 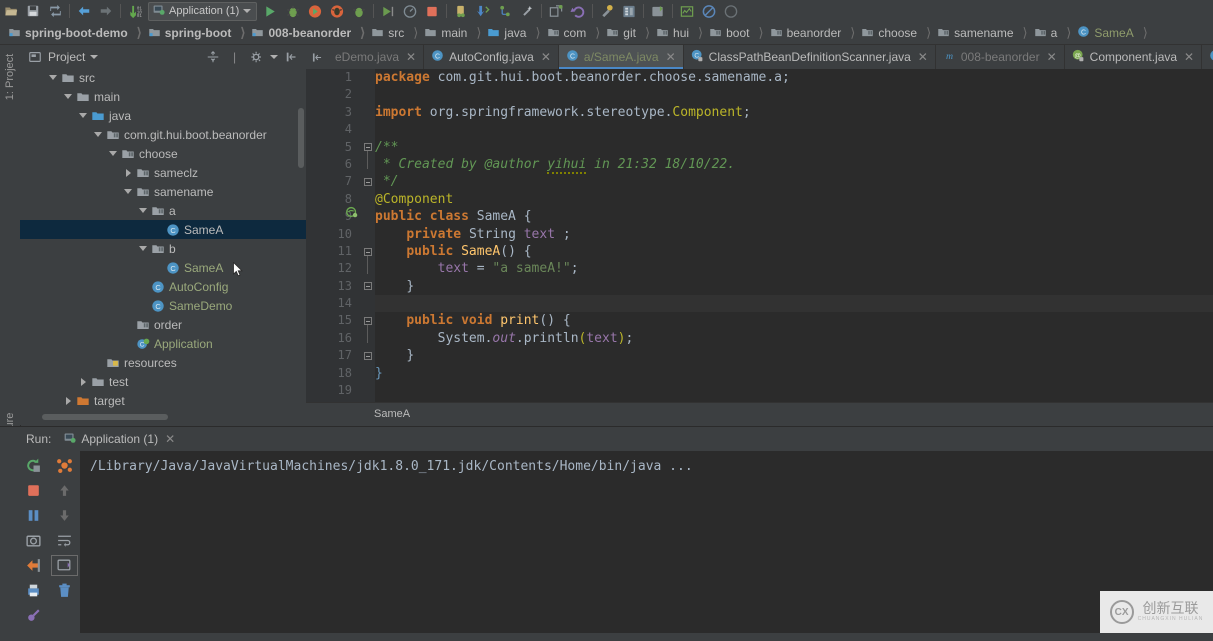 I want to click on breadcrumb-item-14: C SameA ⟩, so click(x=1111, y=33).